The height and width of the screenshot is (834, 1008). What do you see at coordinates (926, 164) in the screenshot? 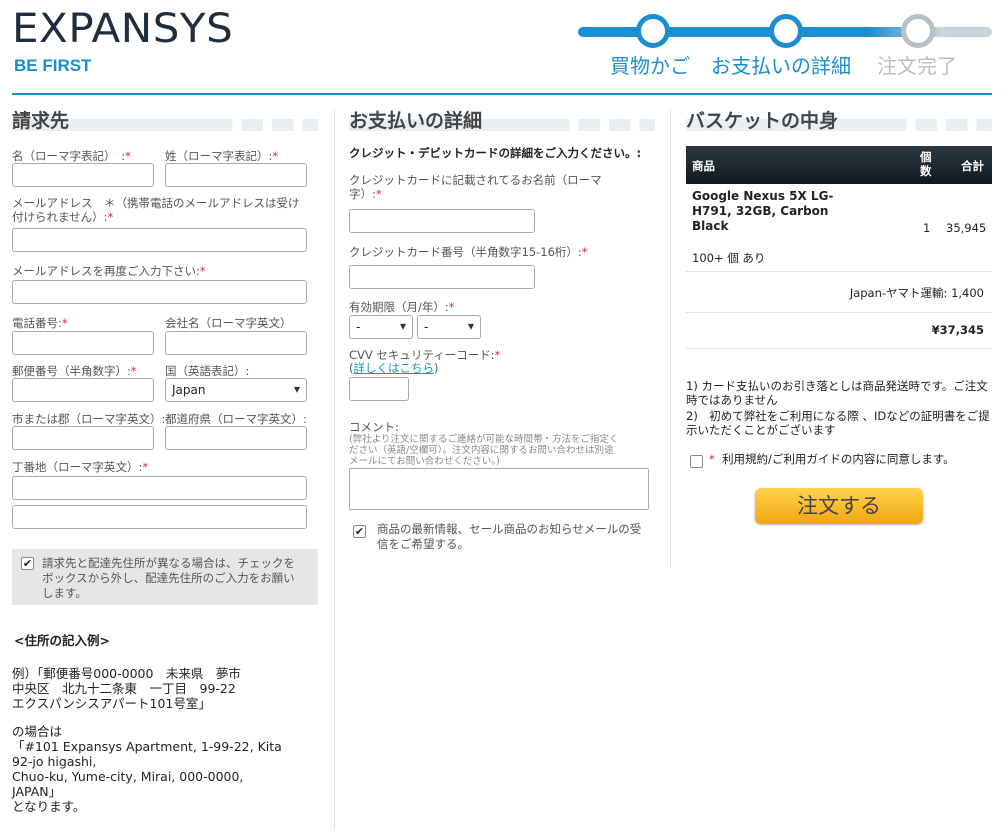
I see `col-qty: 個数` at bounding box center [926, 164].